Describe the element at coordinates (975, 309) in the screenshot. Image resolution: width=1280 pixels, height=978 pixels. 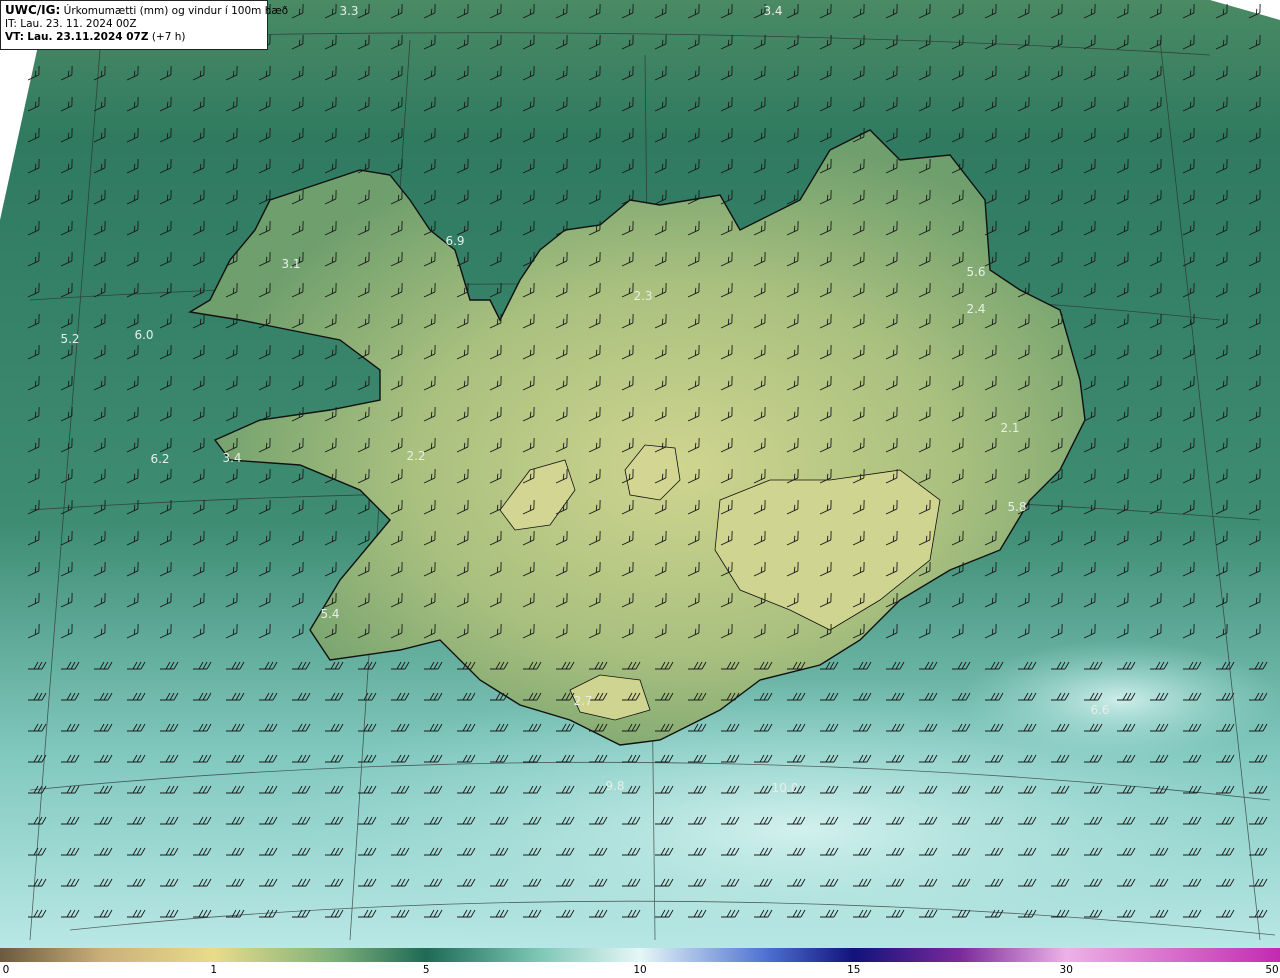
I see `map-value-label: 2.4` at that location.